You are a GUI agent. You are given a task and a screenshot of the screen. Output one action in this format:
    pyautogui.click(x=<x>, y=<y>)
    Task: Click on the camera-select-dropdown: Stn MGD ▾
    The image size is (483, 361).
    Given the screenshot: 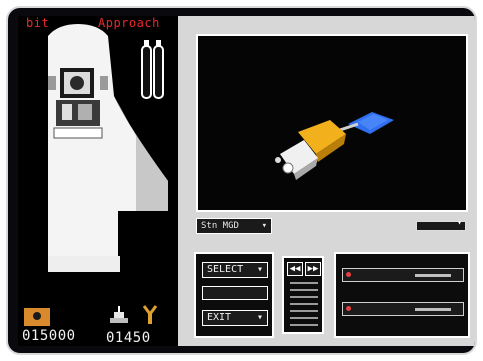 What is the action you would take?
    pyautogui.click(x=234, y=226)
    